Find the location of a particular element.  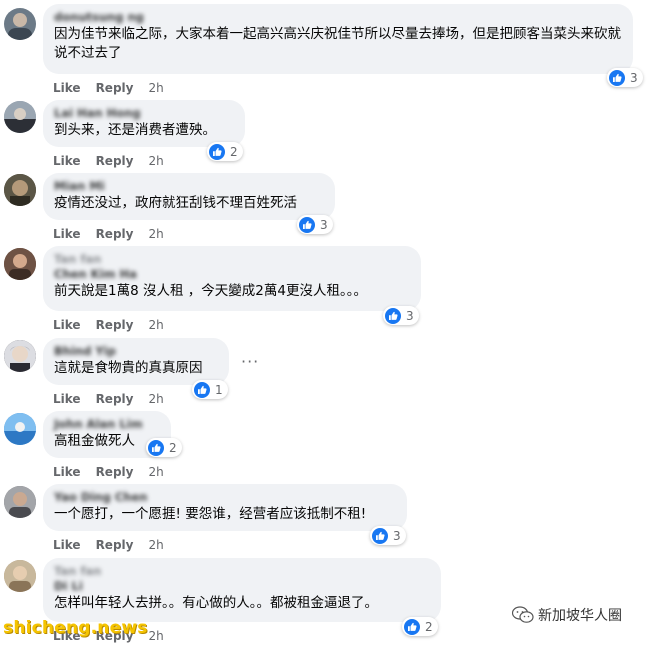

comment-author: donutsung ng is located at coordinates (337, 17).